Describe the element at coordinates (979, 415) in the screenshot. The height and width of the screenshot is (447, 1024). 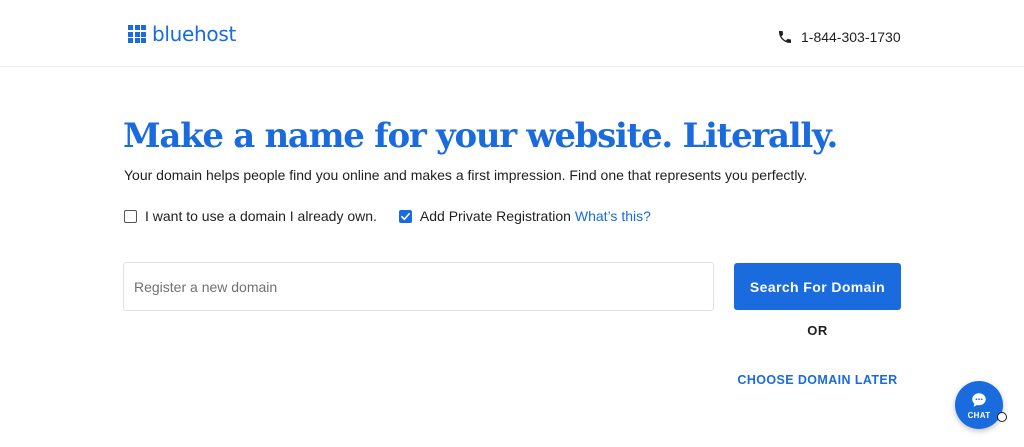
I see `chat-label: CHAT` at that location.